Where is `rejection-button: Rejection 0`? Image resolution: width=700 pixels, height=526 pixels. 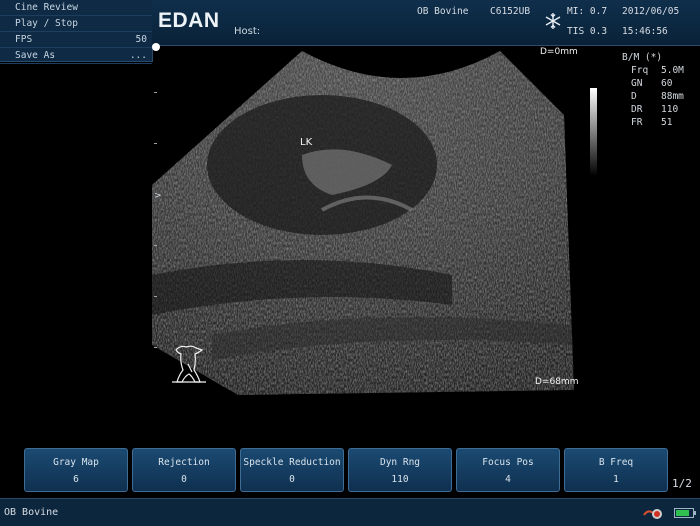
rejection-button: Rejection 0 is located at coordinates (184, 470).